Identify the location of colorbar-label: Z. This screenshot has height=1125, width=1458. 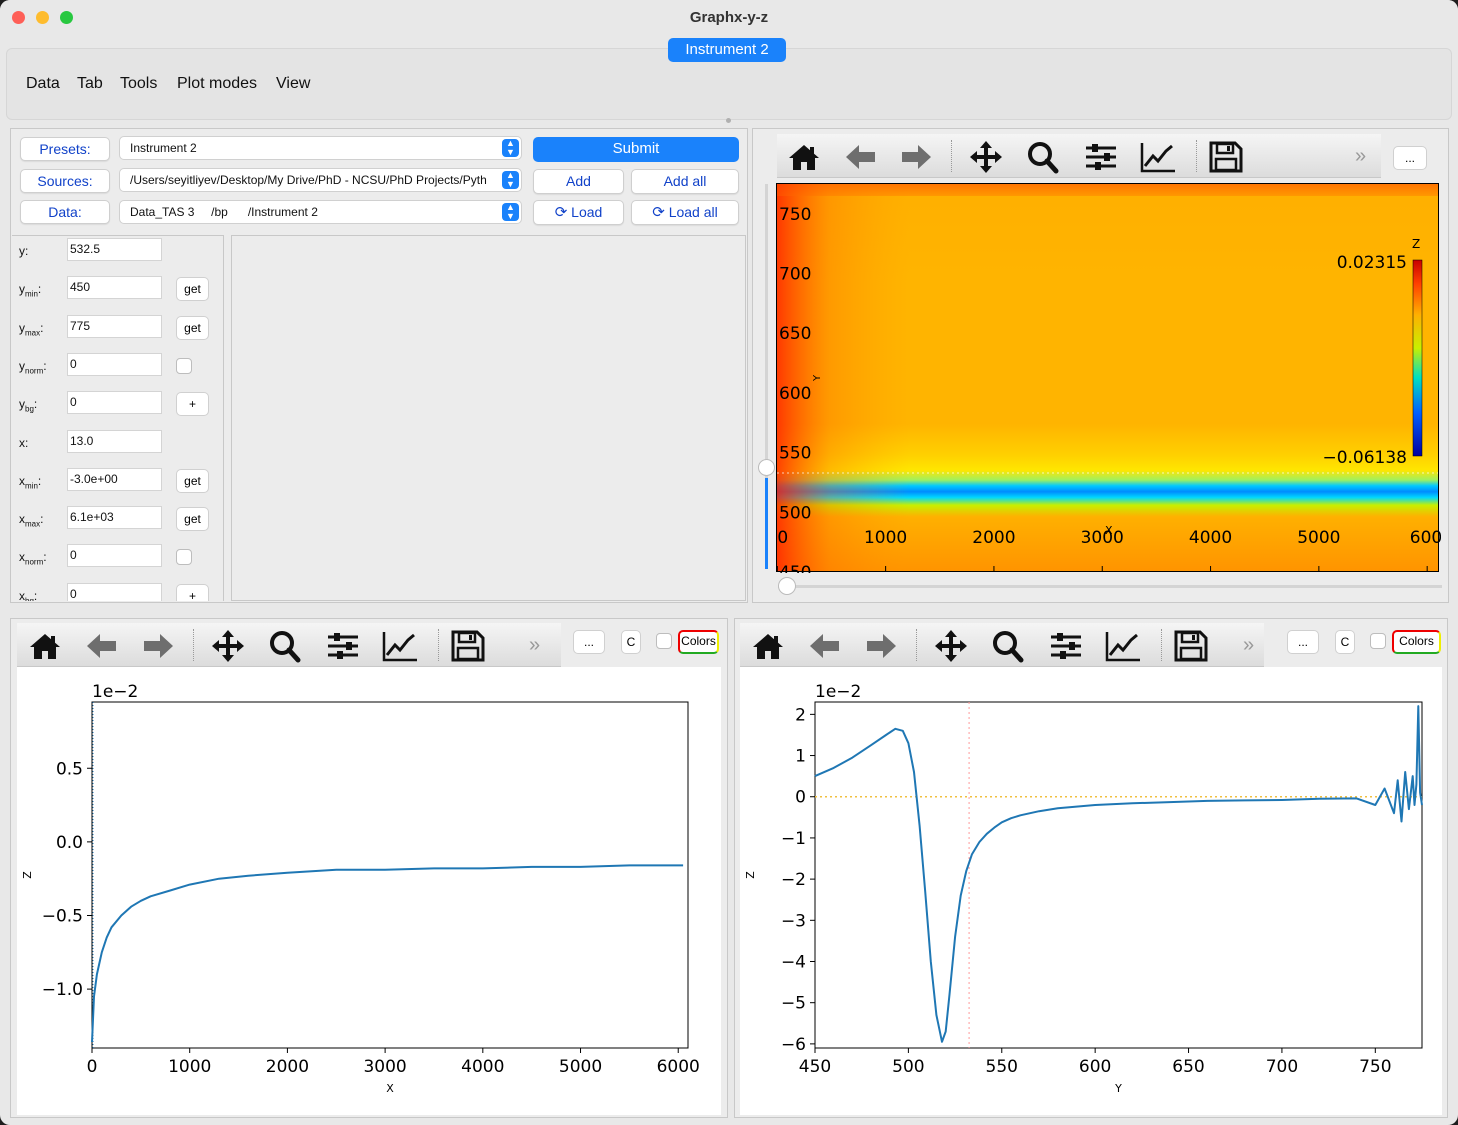
(1416, 244).